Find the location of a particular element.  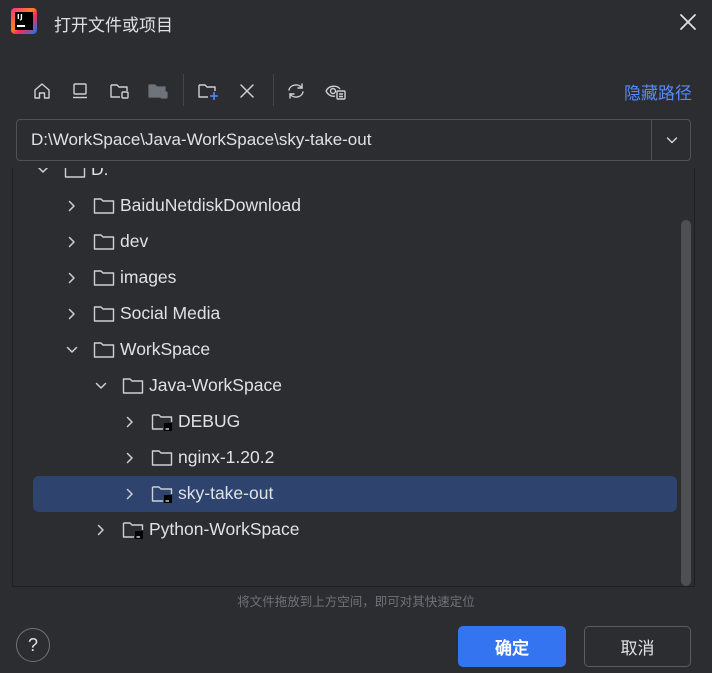

drop-hint: 将文件拖放到上方空间，即可对其快速定位 is located at coordinates (356, 602).